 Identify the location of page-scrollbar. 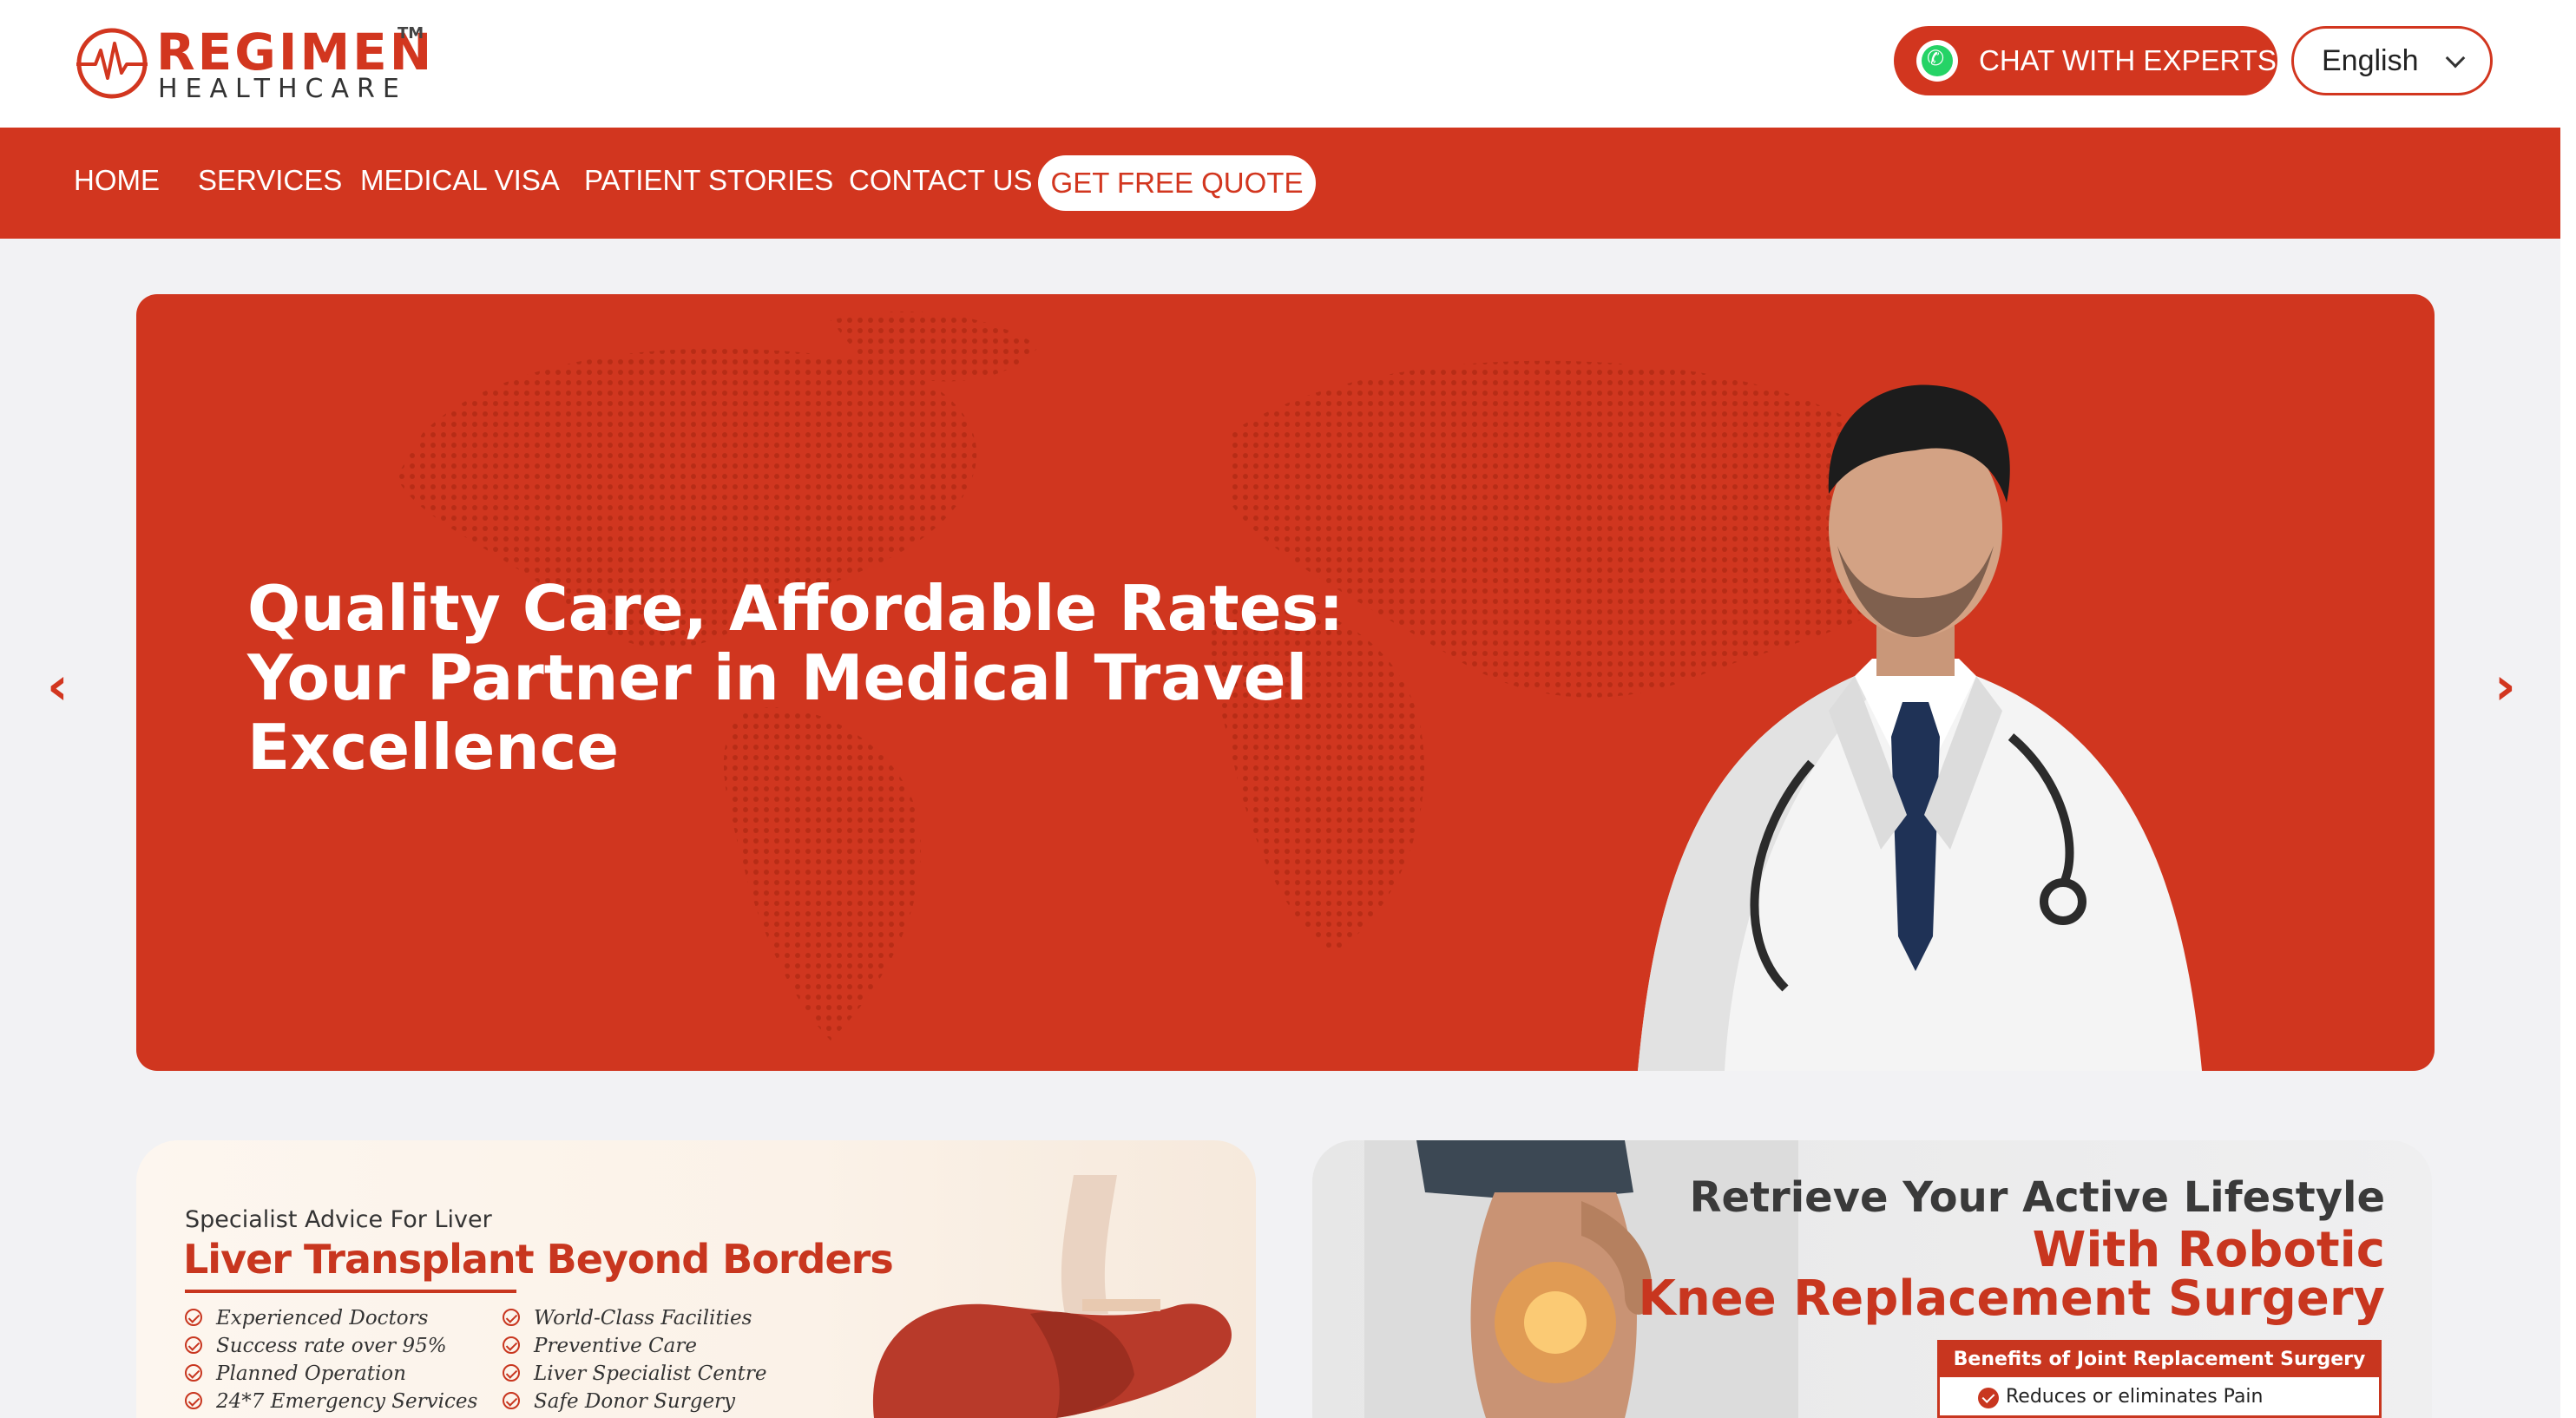
(2568, 709).